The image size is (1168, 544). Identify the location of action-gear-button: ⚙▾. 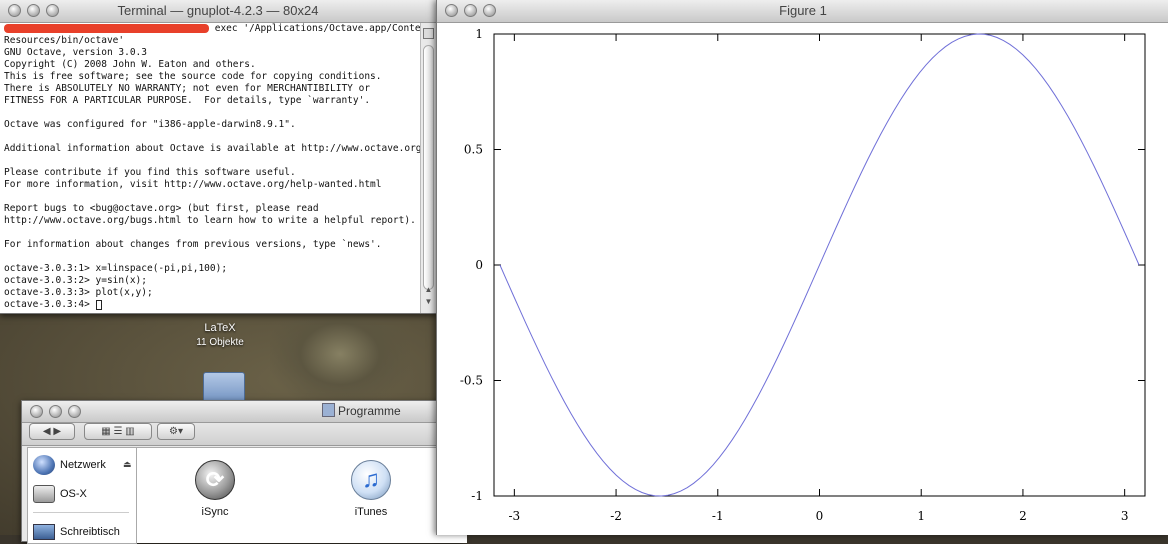
(176, 431).